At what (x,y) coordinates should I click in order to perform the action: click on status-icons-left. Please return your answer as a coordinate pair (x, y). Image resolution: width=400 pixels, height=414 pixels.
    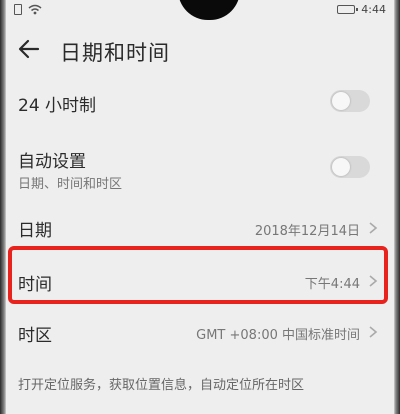
    Looking at the image, I should click on (28, 9).